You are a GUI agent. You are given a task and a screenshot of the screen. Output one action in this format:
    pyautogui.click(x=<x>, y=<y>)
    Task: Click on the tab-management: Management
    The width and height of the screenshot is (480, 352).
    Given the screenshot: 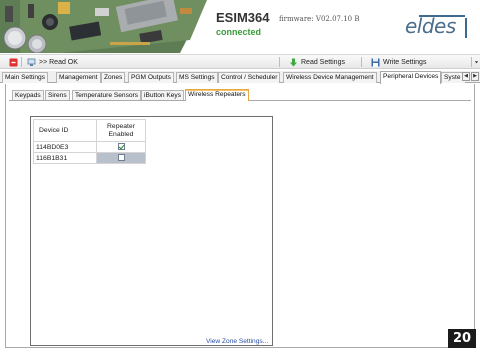 What is the action you would take?
    pyautogui.click(x=78, y=77)
    